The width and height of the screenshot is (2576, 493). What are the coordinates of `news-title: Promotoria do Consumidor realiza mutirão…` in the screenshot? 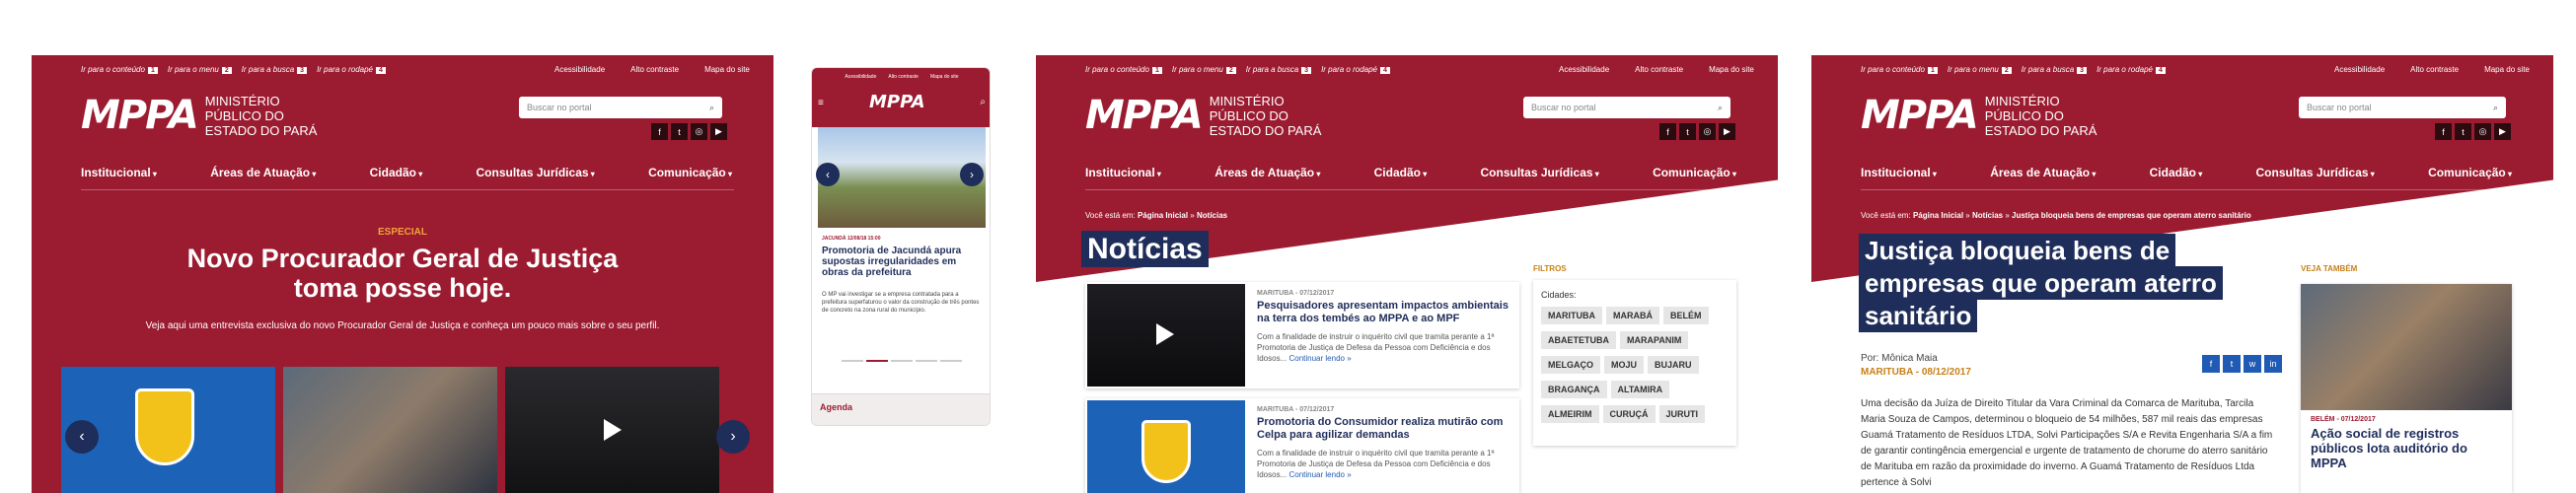 It's located at (1383, 429).